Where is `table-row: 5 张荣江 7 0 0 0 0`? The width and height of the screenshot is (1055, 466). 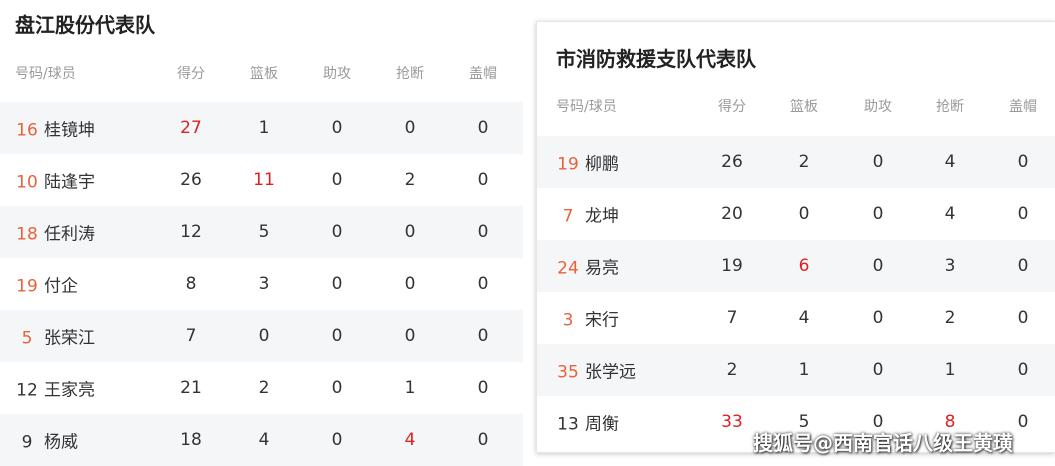
table-row: 5 张荣江 7 0 0 0 0 is located at coordinates (261, 336).